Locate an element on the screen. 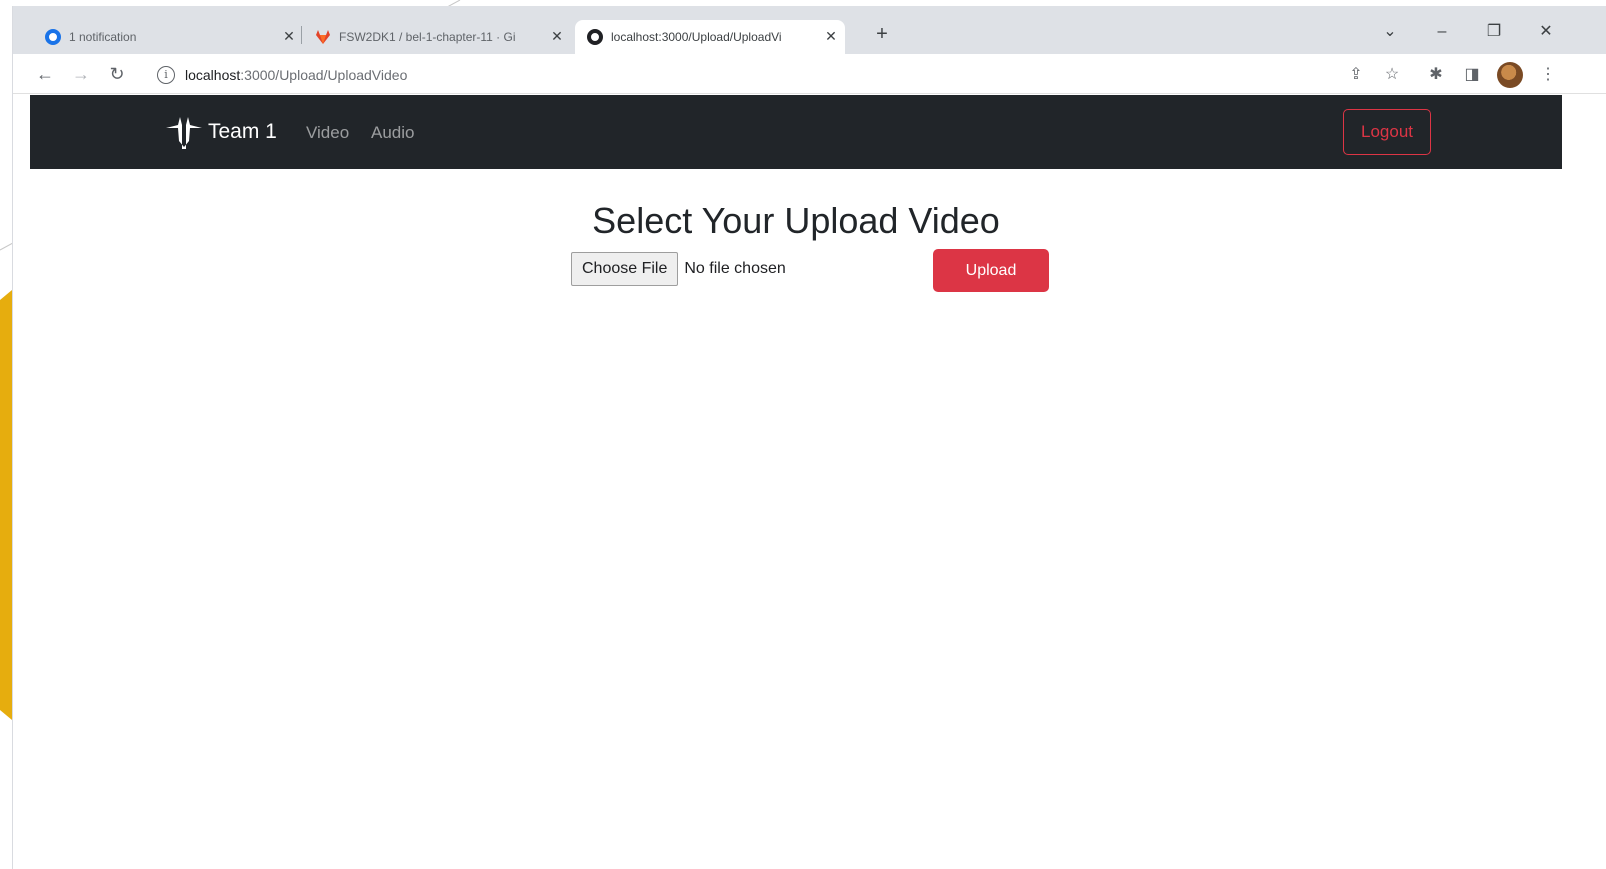 This screenshot has width=1606, height=869. reload-icon: ↻ is located at coordinates (117, 74).